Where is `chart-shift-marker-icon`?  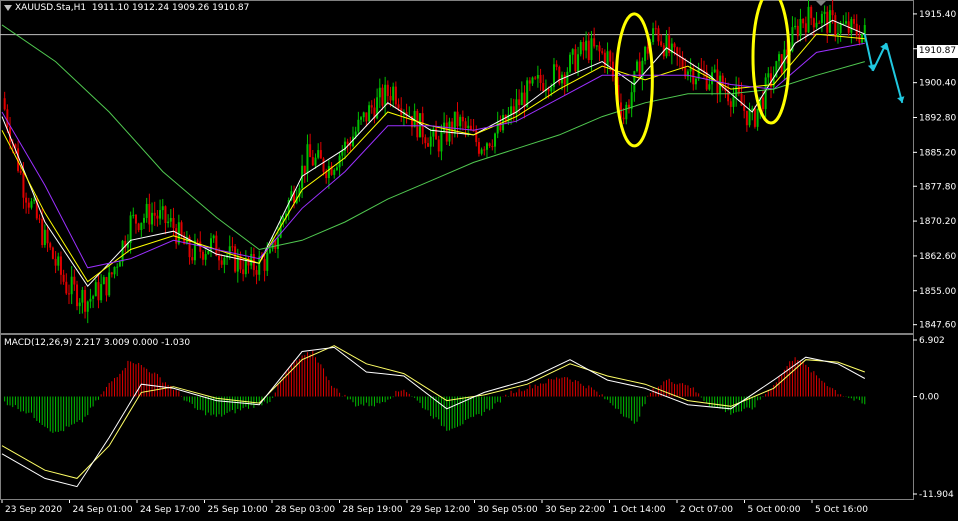
chart-shift-marker-icon is located at coordinates (821, 3).